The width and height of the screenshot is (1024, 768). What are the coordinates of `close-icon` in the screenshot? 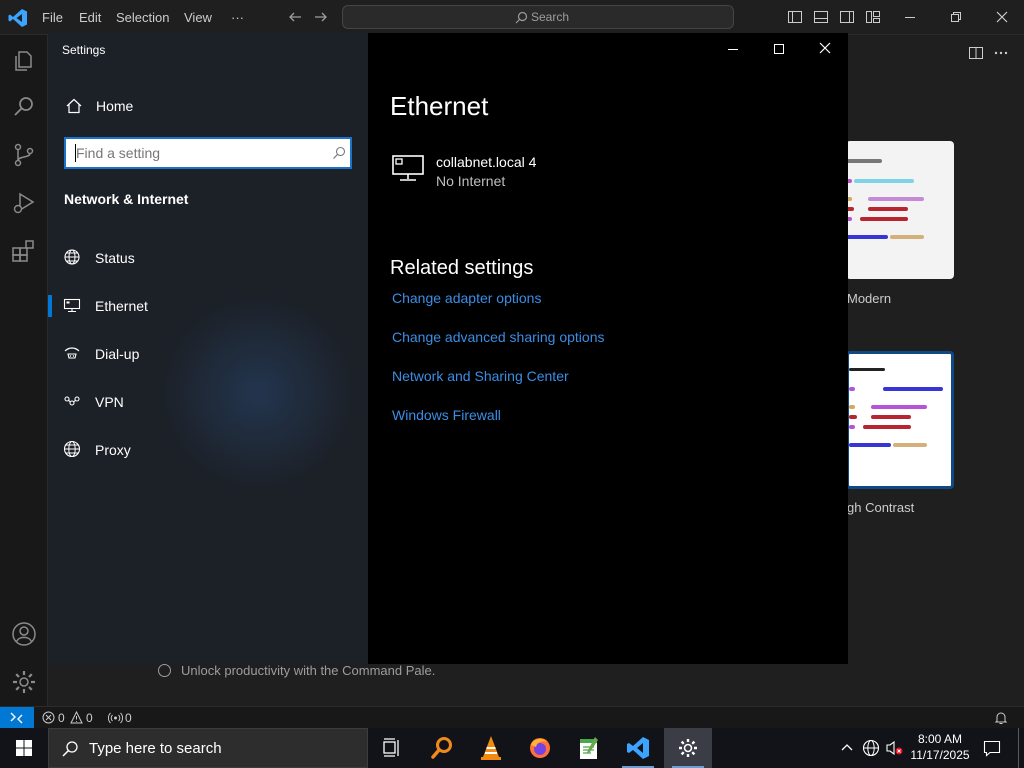 It's located at (1002, 17).